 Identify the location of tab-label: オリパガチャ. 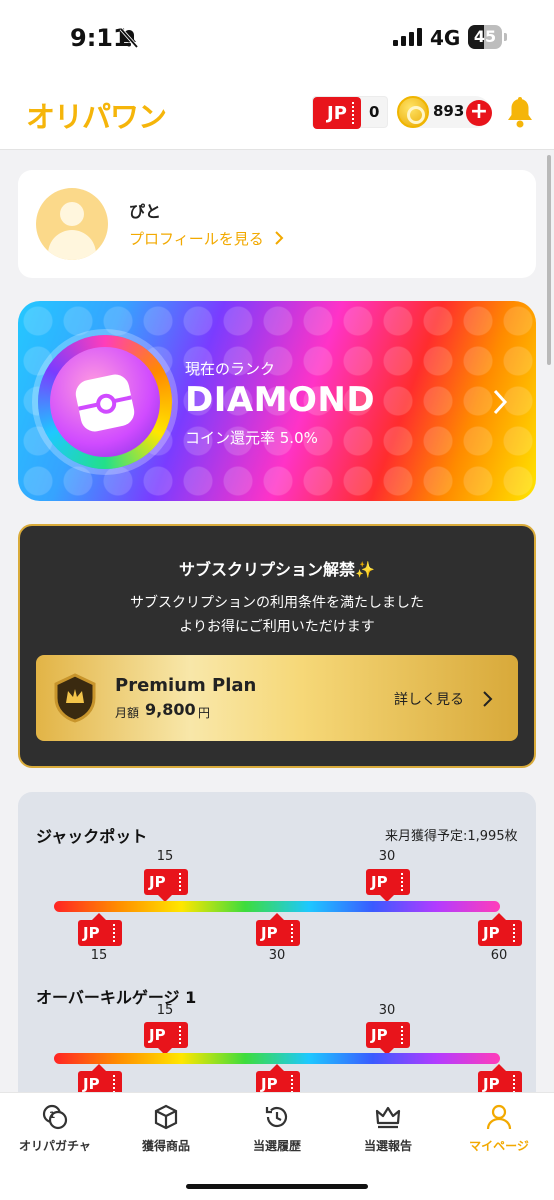
(55, 1146).